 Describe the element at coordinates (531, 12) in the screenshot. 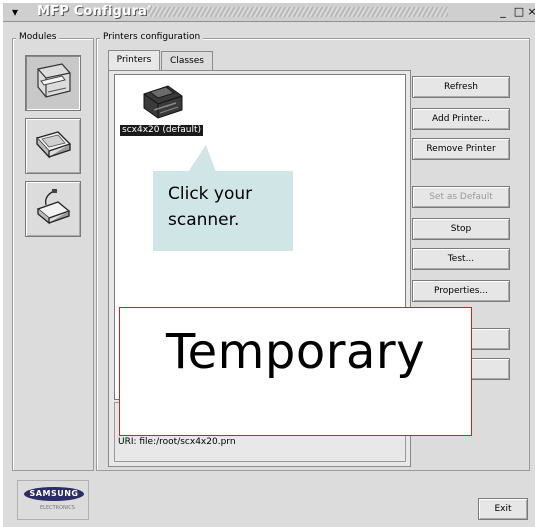

I see `close-icon: ×` at that location.